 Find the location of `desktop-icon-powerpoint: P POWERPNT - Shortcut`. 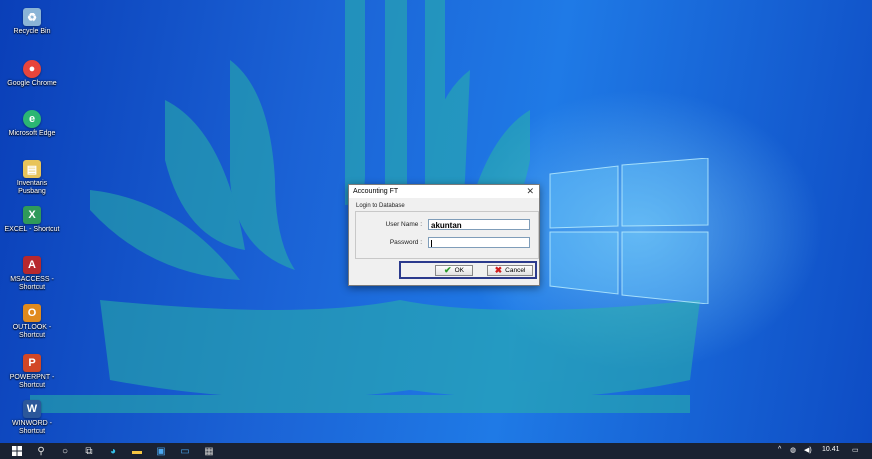

desktop-icon-powerpoint: P POWERPNT - Shortcut is located at coordinates (32, 372).